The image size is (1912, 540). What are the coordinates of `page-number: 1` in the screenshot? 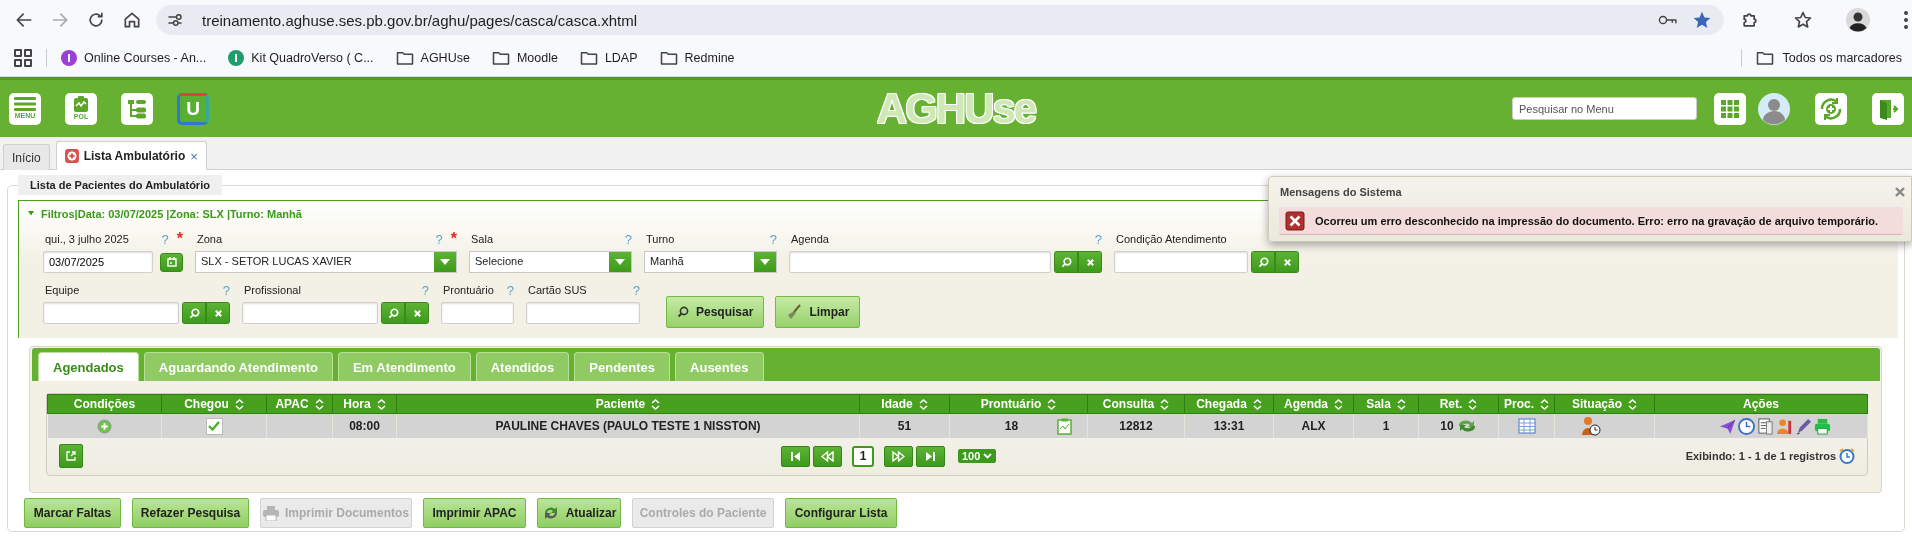 It's located at (863, 456).